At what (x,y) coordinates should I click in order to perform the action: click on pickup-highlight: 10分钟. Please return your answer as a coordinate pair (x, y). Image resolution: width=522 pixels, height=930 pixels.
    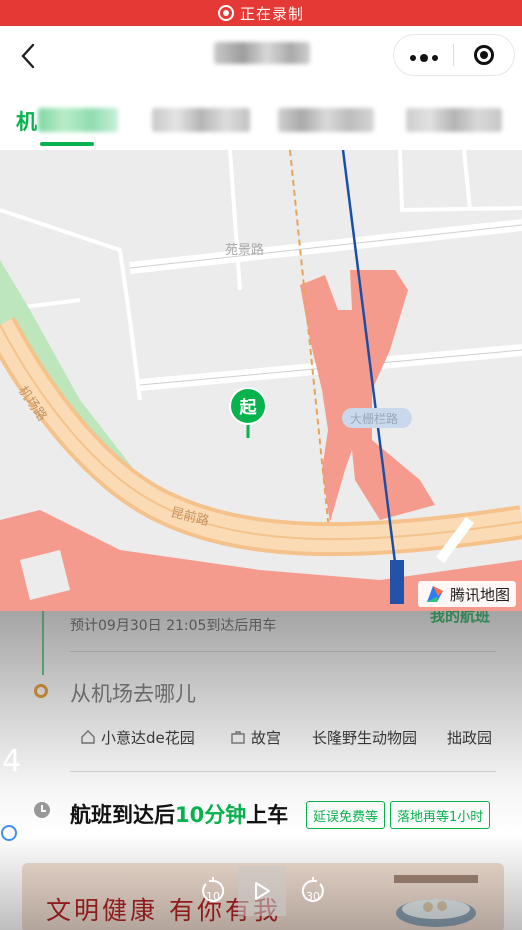
    Looking at the image, I should click on (211, 815).